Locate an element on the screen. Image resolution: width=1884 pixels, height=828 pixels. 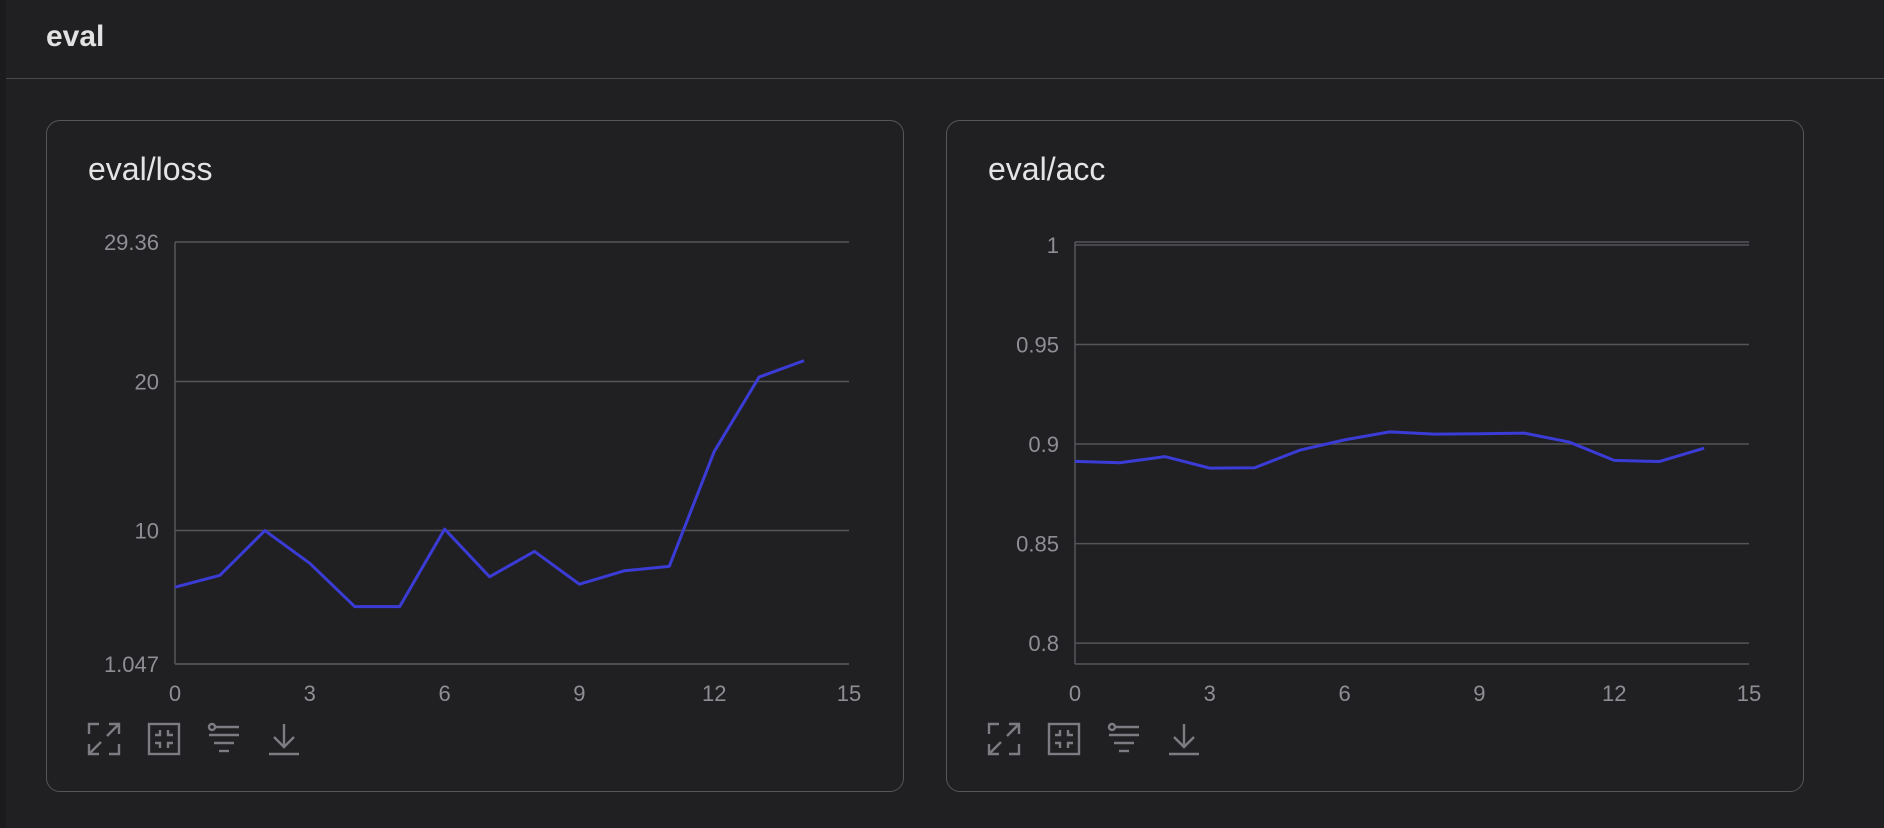
y-tick-label: 10 is located at coordinates (147, 531).